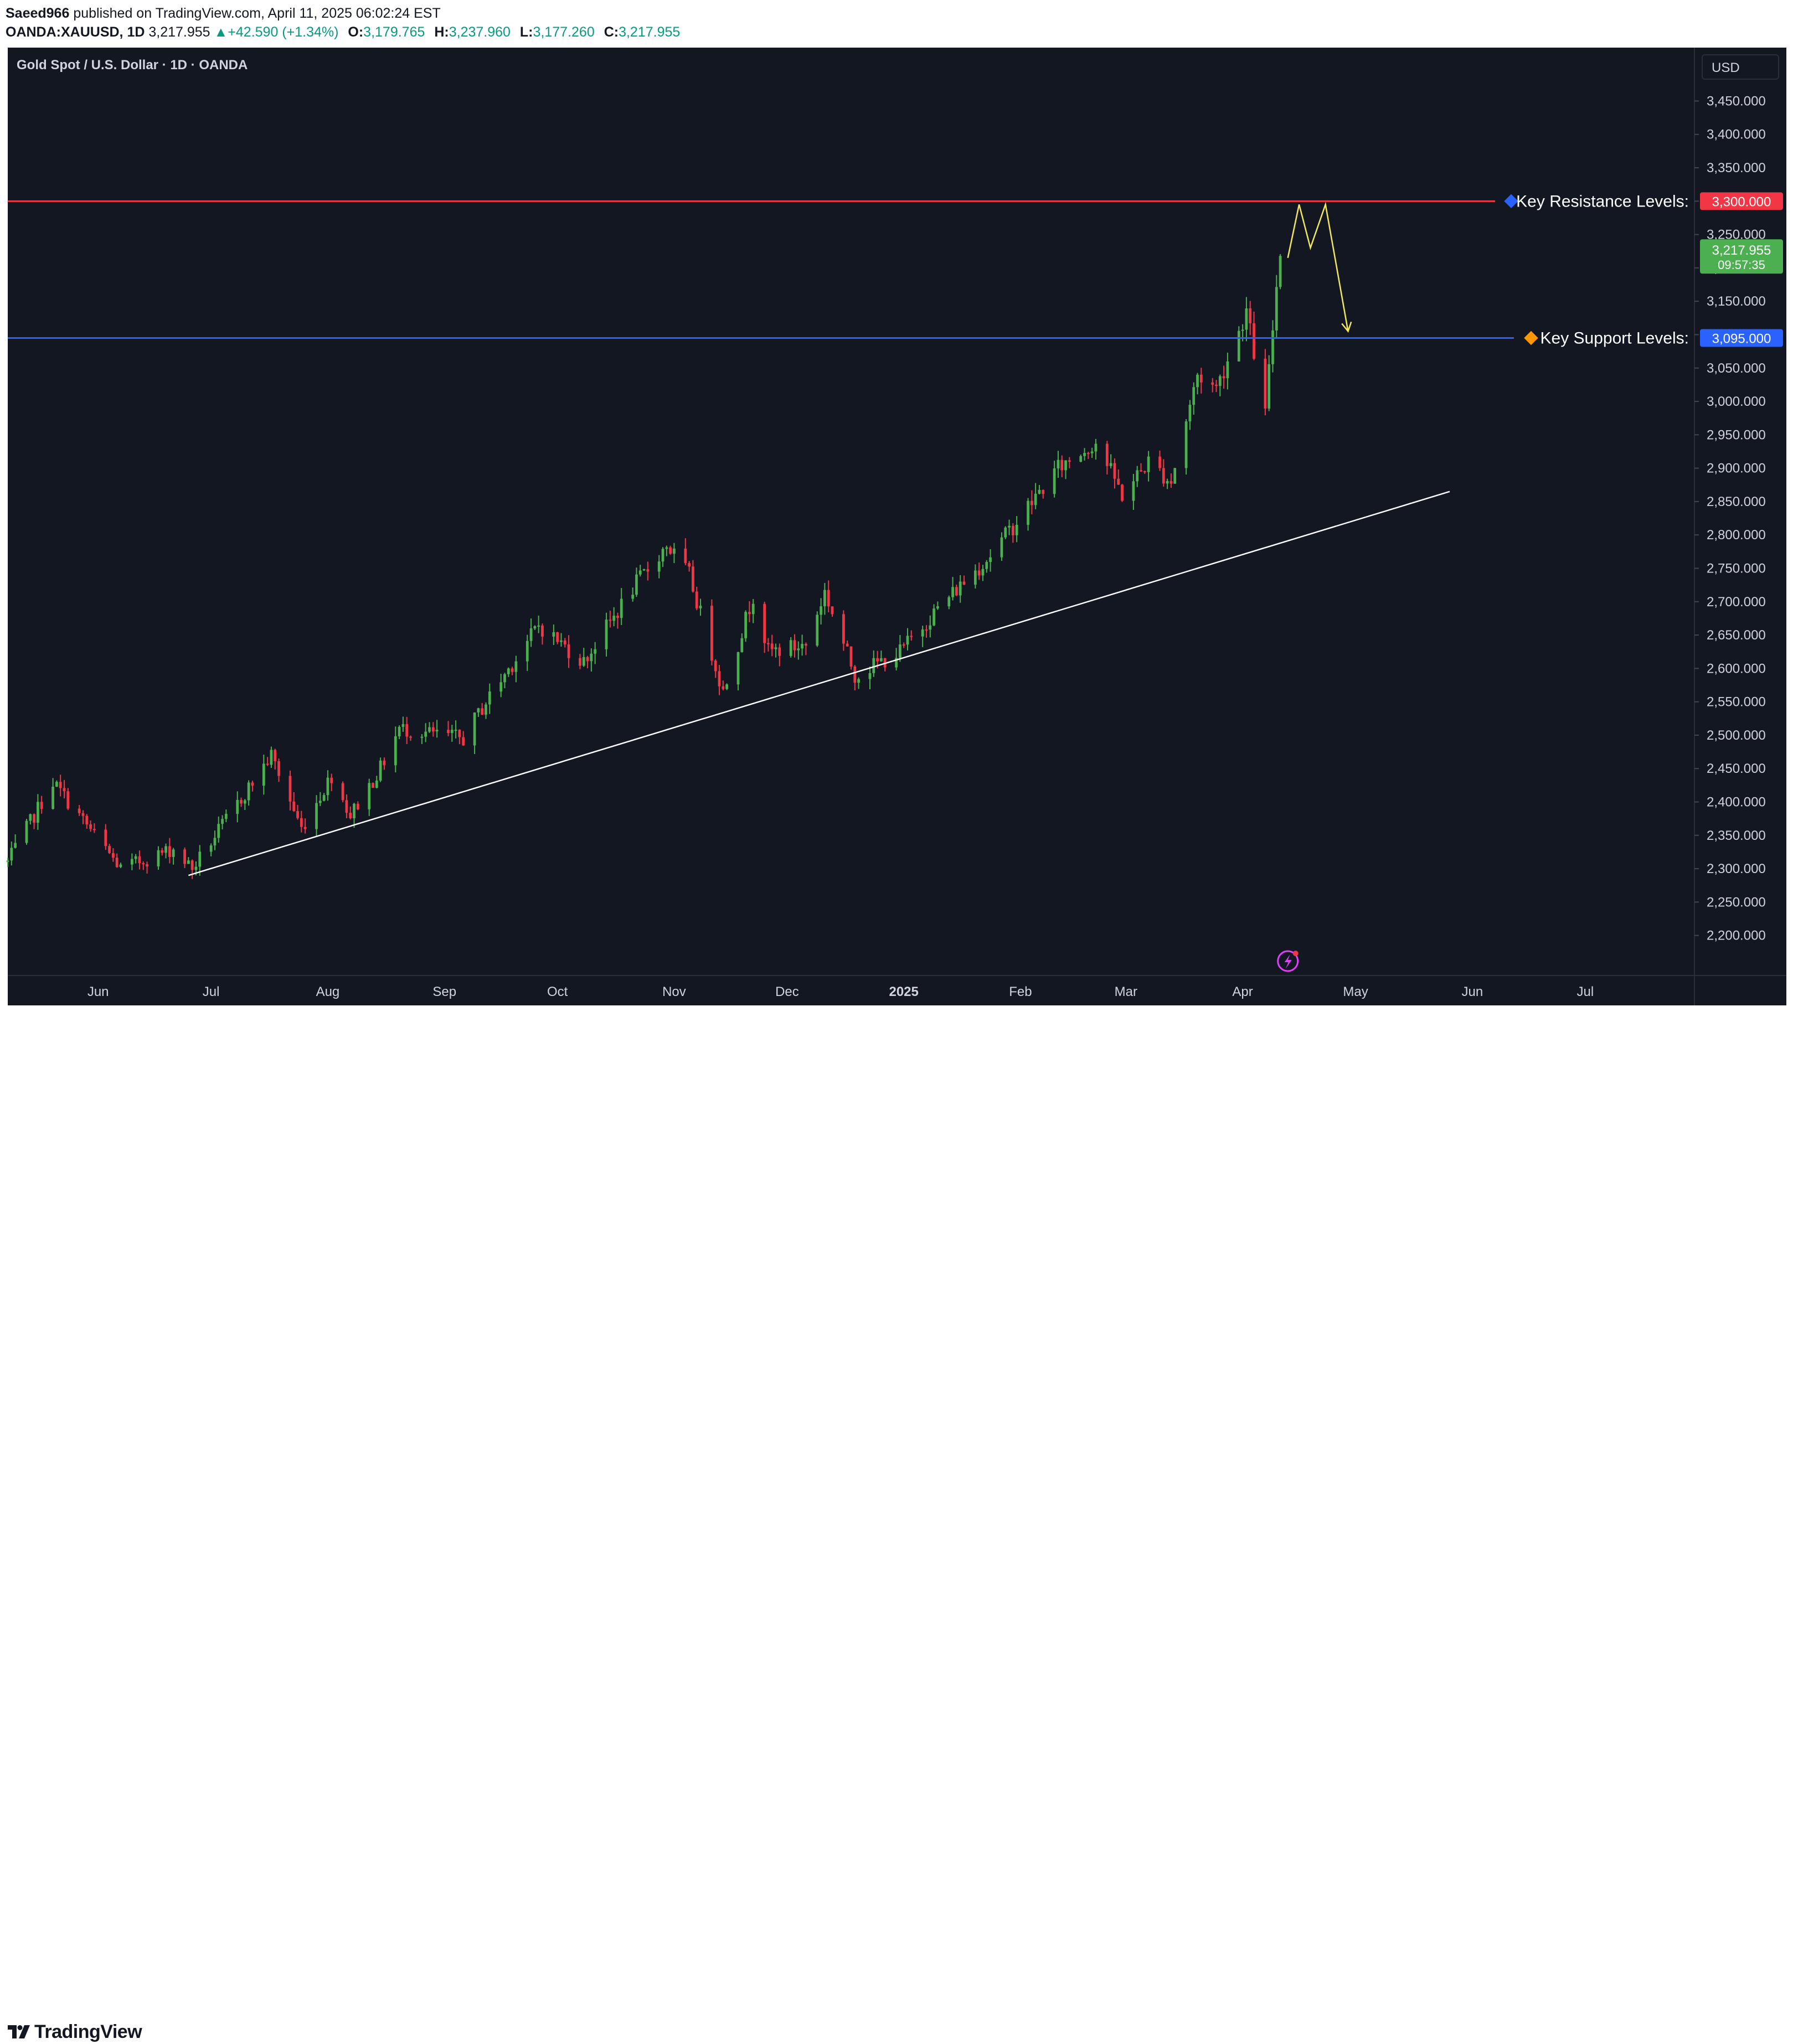  What do you see at coordinates (1741, 67) in the screenshot?
I see `currency-selector: USD` at bounding box center [1741, 67].